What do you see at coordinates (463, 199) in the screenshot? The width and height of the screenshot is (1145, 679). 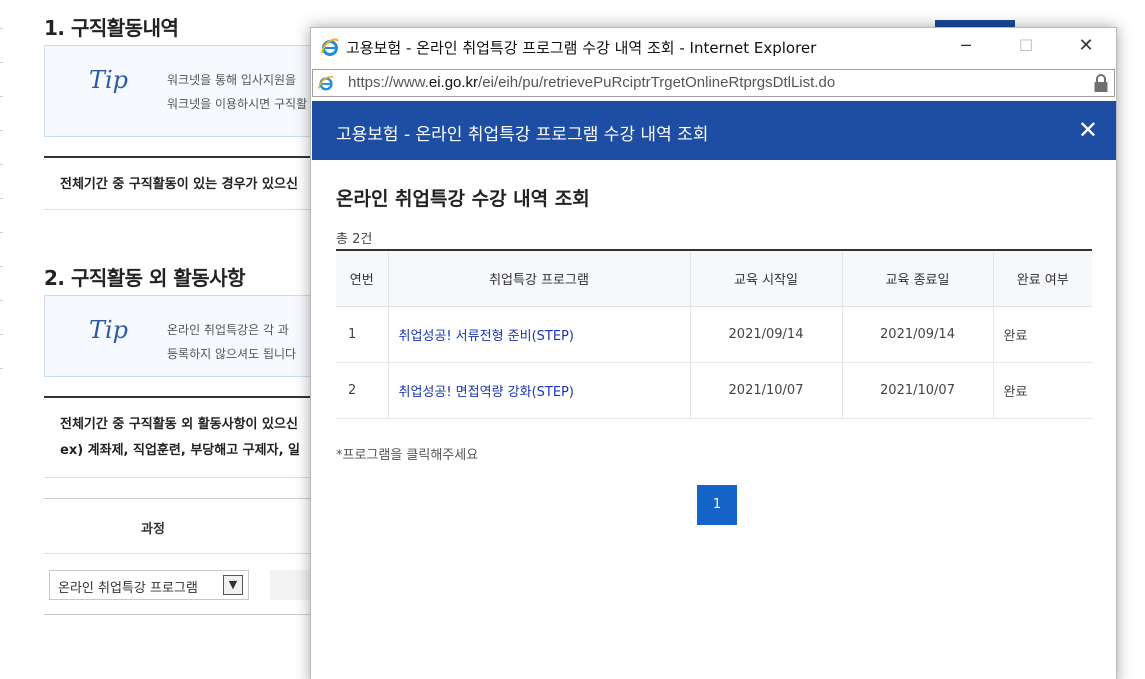 I see `content-title: 온라인 취업특강 수강 내역 조회` at bounding box center [463, 199].